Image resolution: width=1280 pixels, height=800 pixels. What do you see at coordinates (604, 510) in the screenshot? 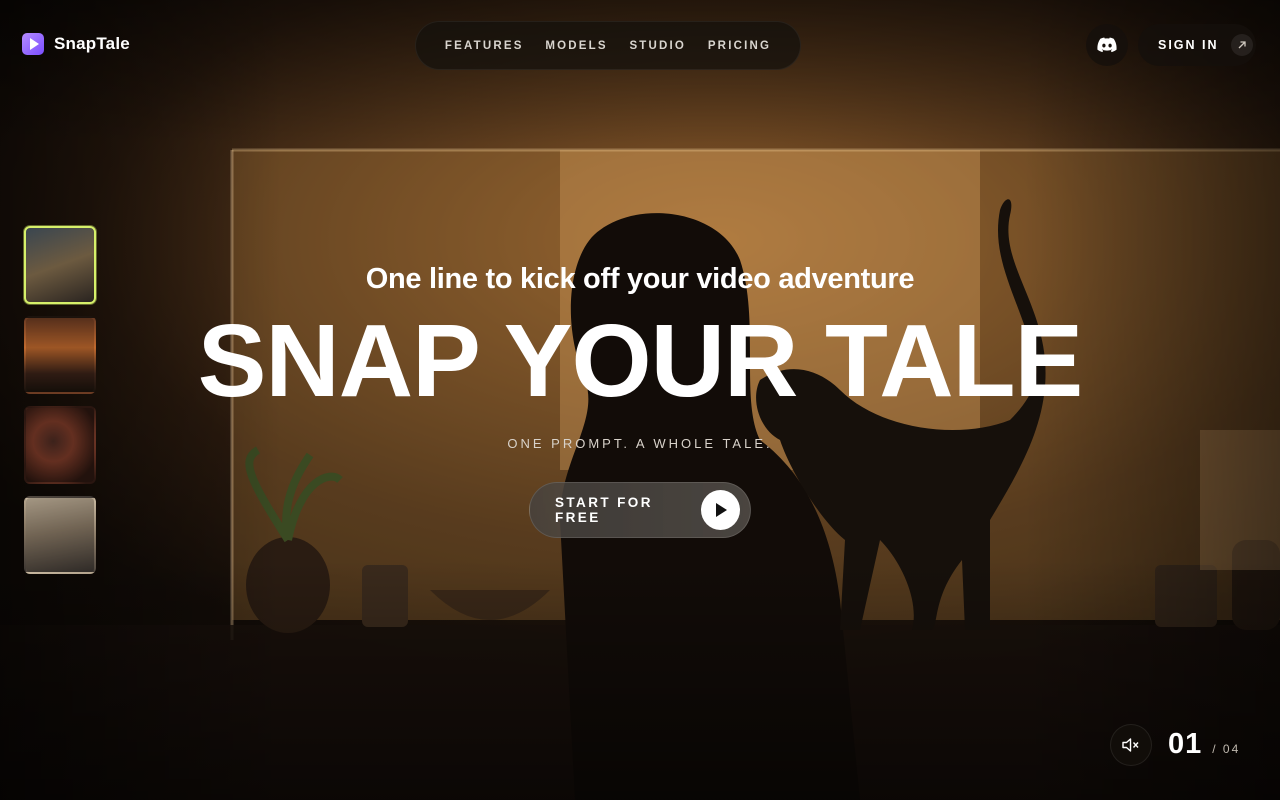
I see `cta-label: START FOR FREE` at bounding box center [604, 510].